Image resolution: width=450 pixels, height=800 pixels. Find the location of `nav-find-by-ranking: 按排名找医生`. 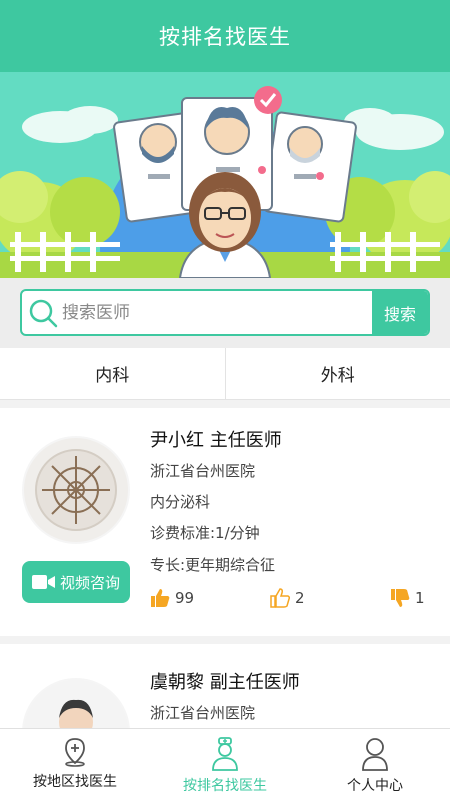

nav-find-by-ranking: 按排名找医生 is located at coordinates (225, 764).